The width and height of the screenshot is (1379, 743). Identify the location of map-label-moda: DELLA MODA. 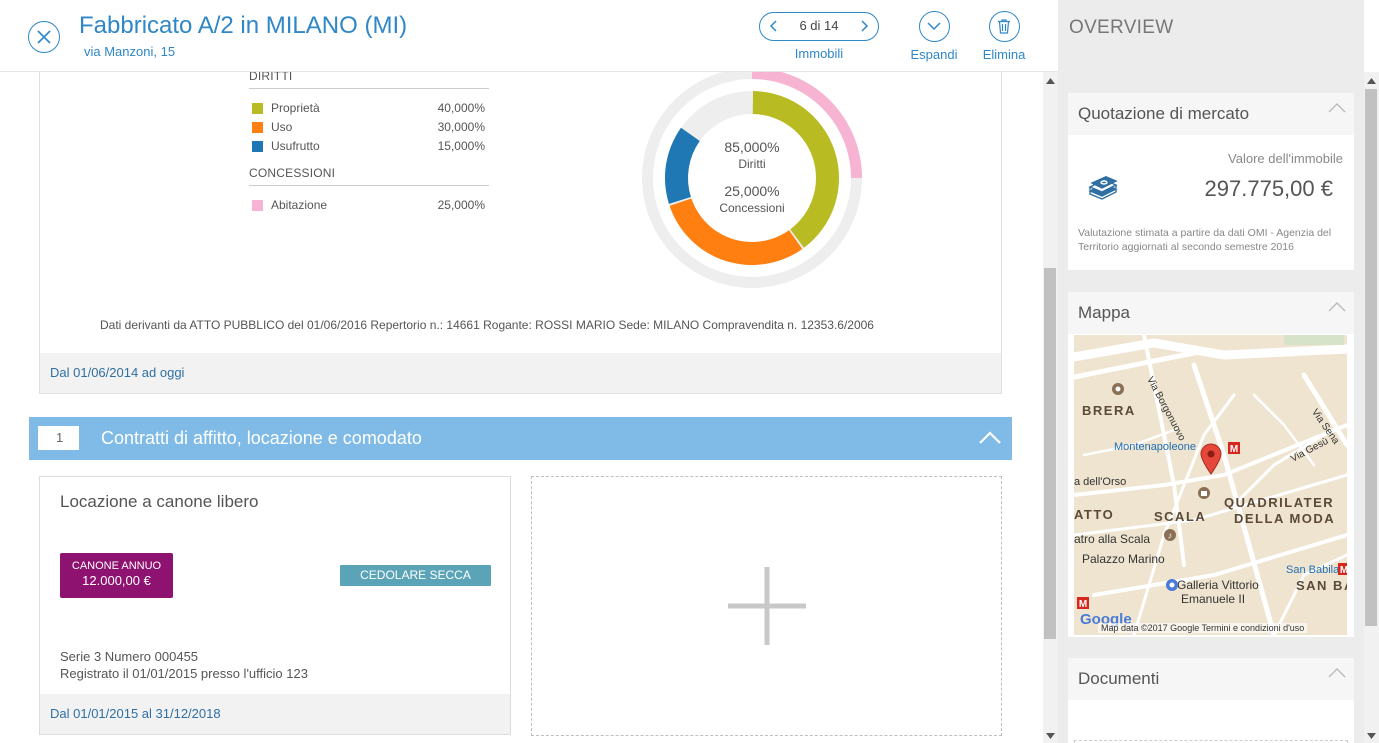
(1285, 518).